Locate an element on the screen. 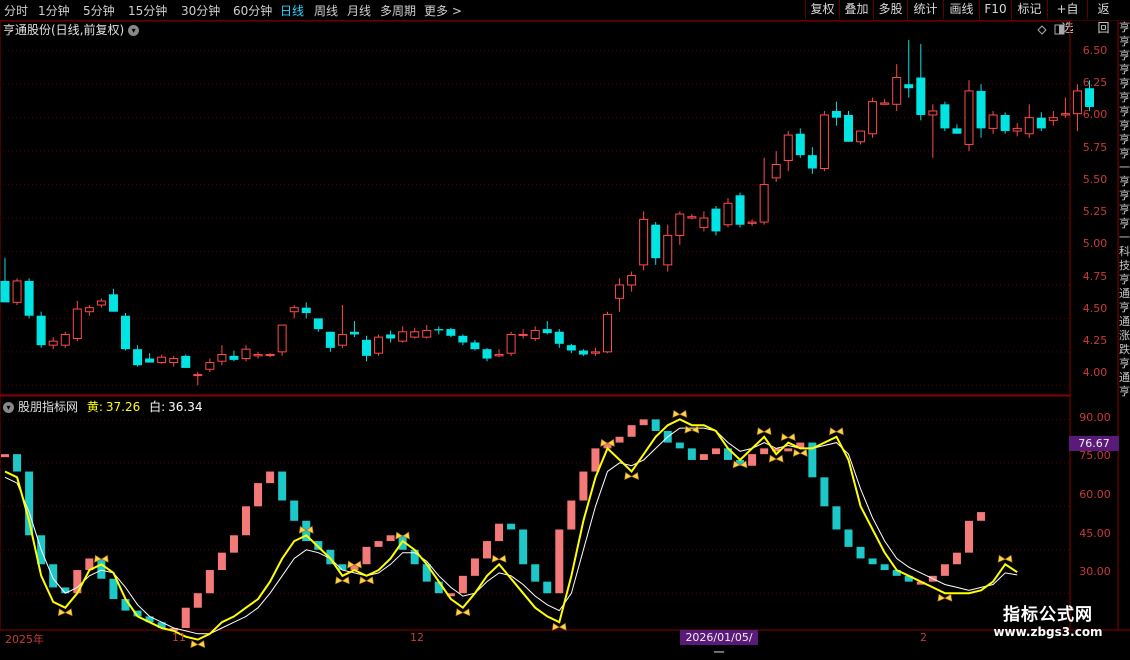  price-tick: 4.25 is located at coordinates (1095, 340).